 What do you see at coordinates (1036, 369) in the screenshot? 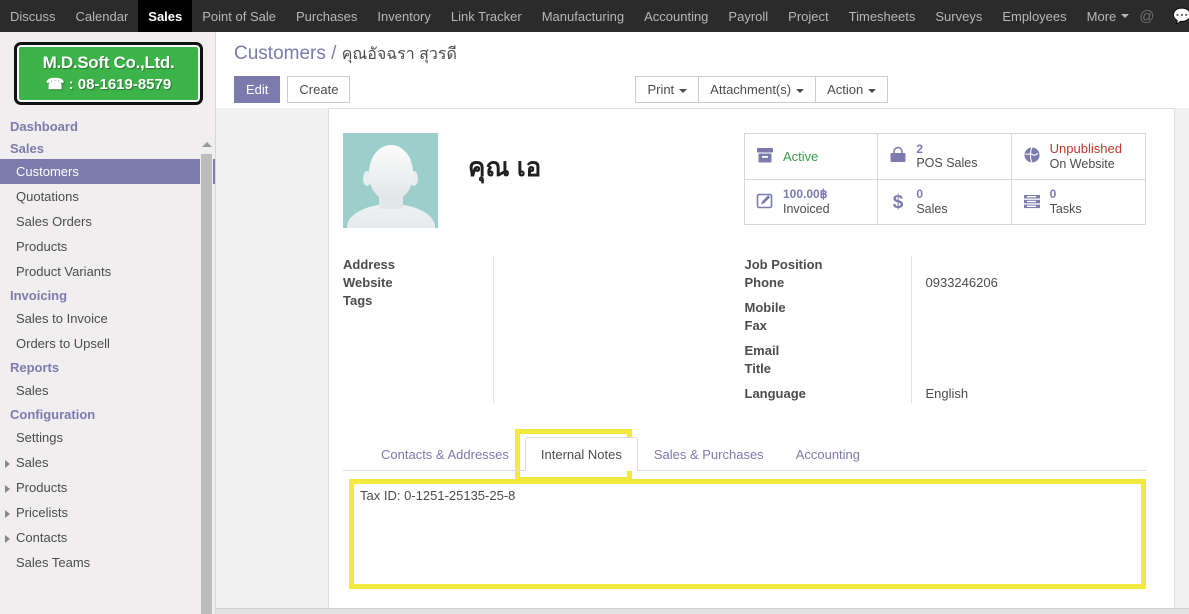
I see `field-value-title` at bounding box center [1036, 369].